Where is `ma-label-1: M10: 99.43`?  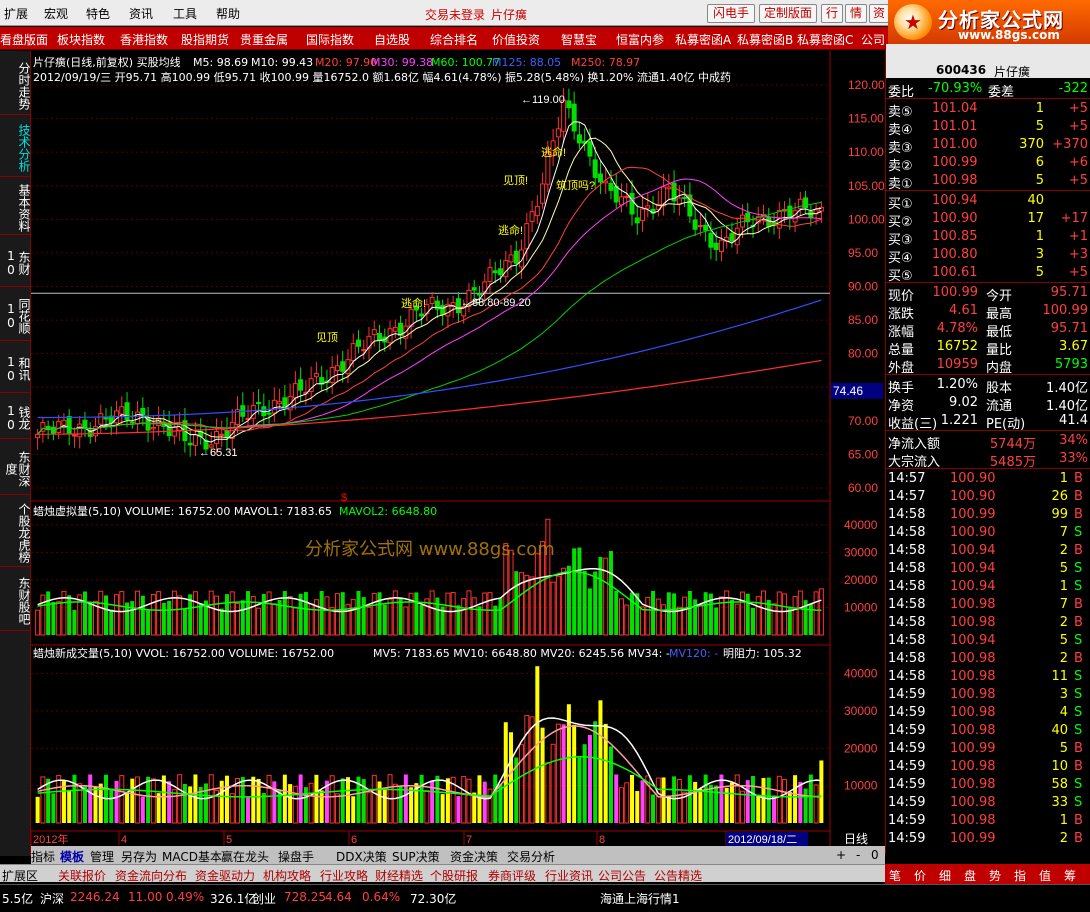
ma-label-1: M10: 99.43 is located at coordinates (282, 62).